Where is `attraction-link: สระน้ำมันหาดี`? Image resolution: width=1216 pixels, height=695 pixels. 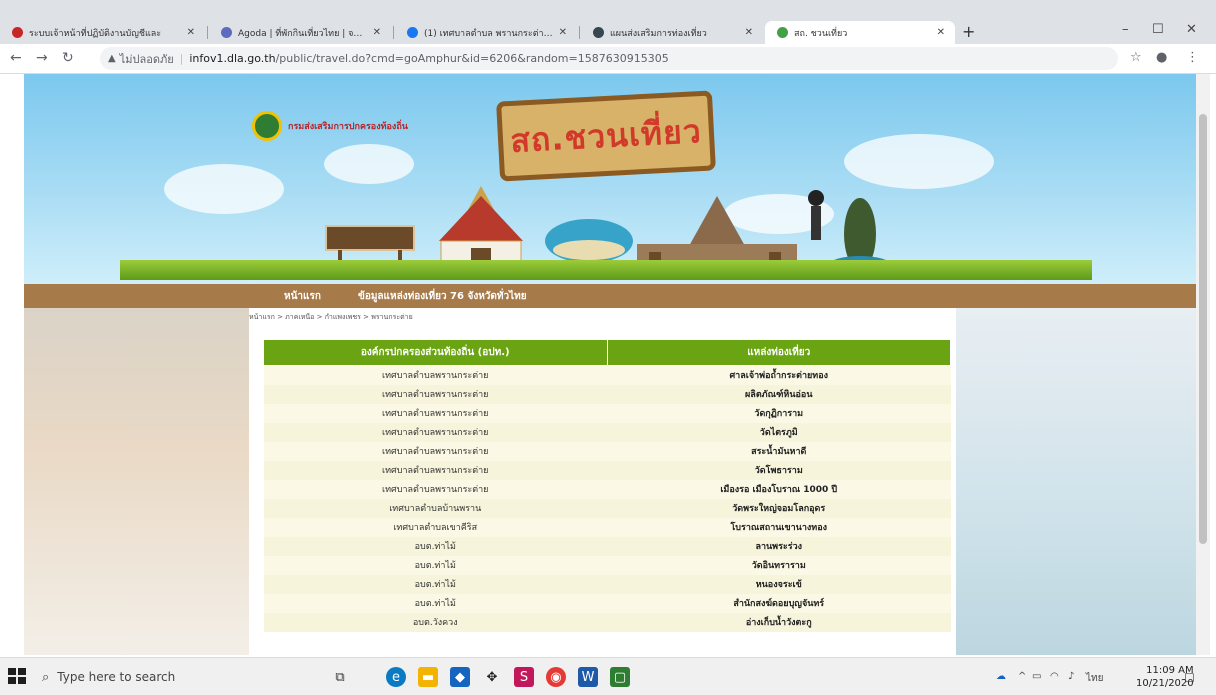
attraction-link: สระน้ำมันหาดี is located at coordinates (779, 451).